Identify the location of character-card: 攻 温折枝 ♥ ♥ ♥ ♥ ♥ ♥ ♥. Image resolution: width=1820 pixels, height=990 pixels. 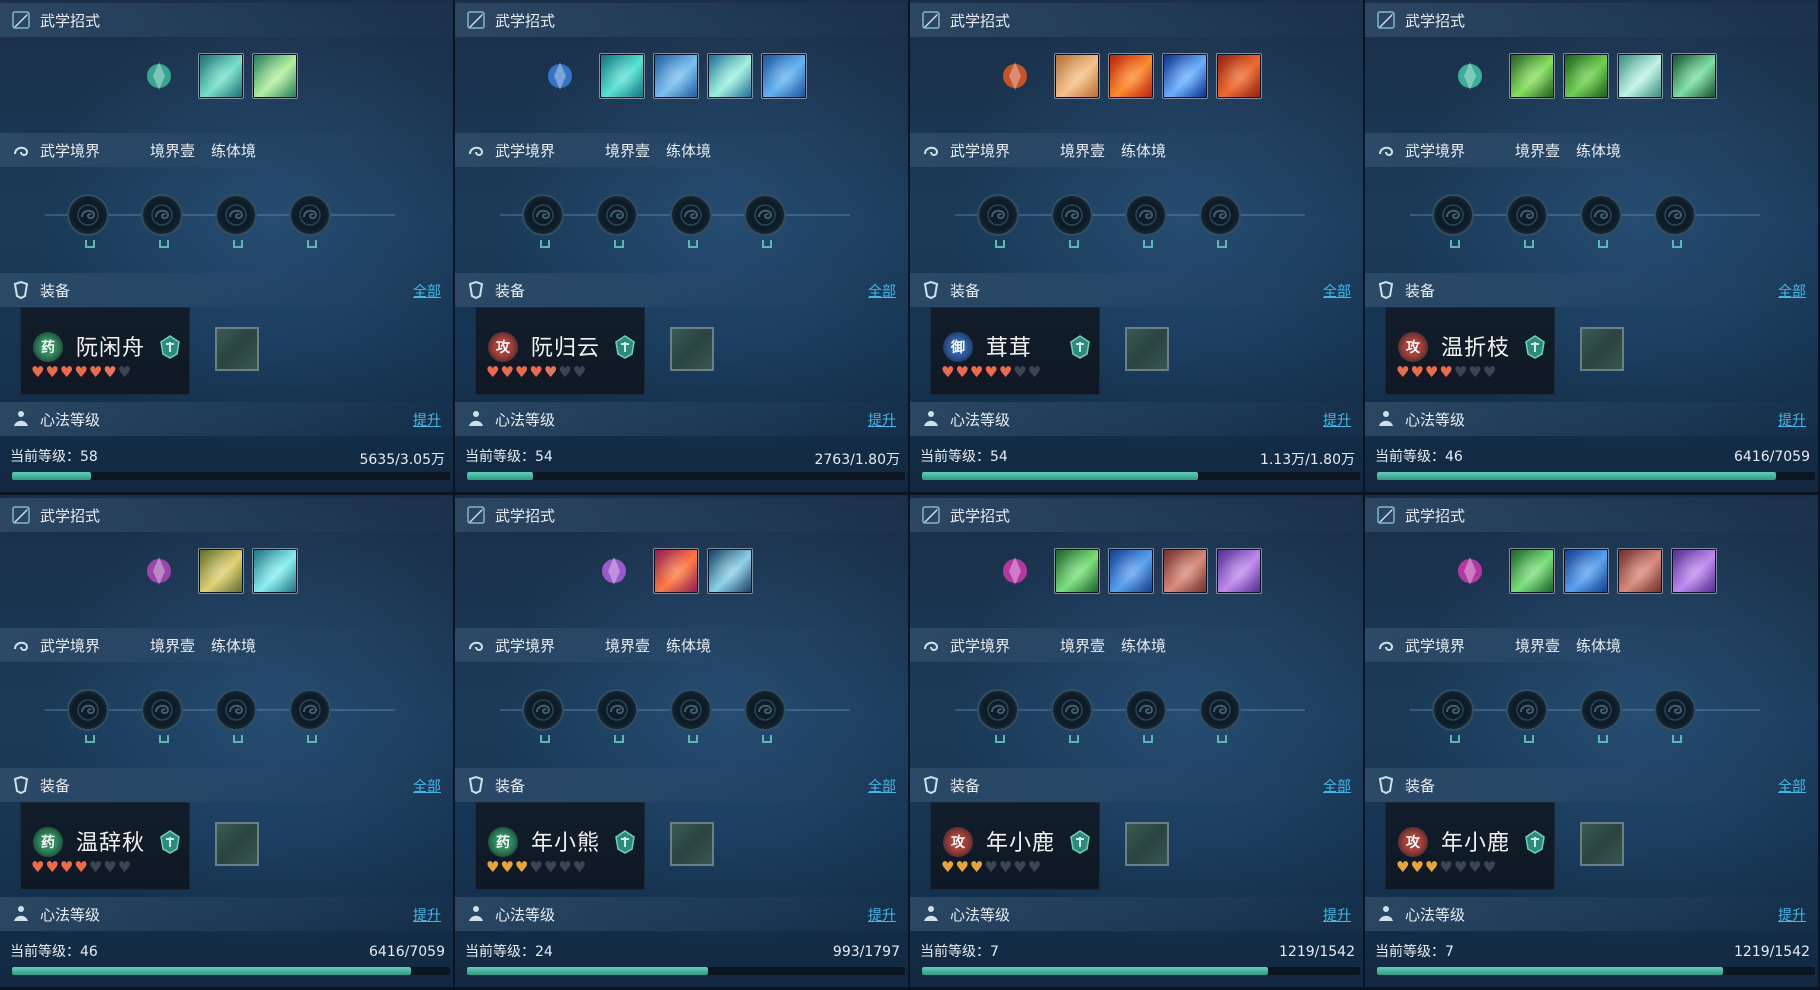
(1470, 351).